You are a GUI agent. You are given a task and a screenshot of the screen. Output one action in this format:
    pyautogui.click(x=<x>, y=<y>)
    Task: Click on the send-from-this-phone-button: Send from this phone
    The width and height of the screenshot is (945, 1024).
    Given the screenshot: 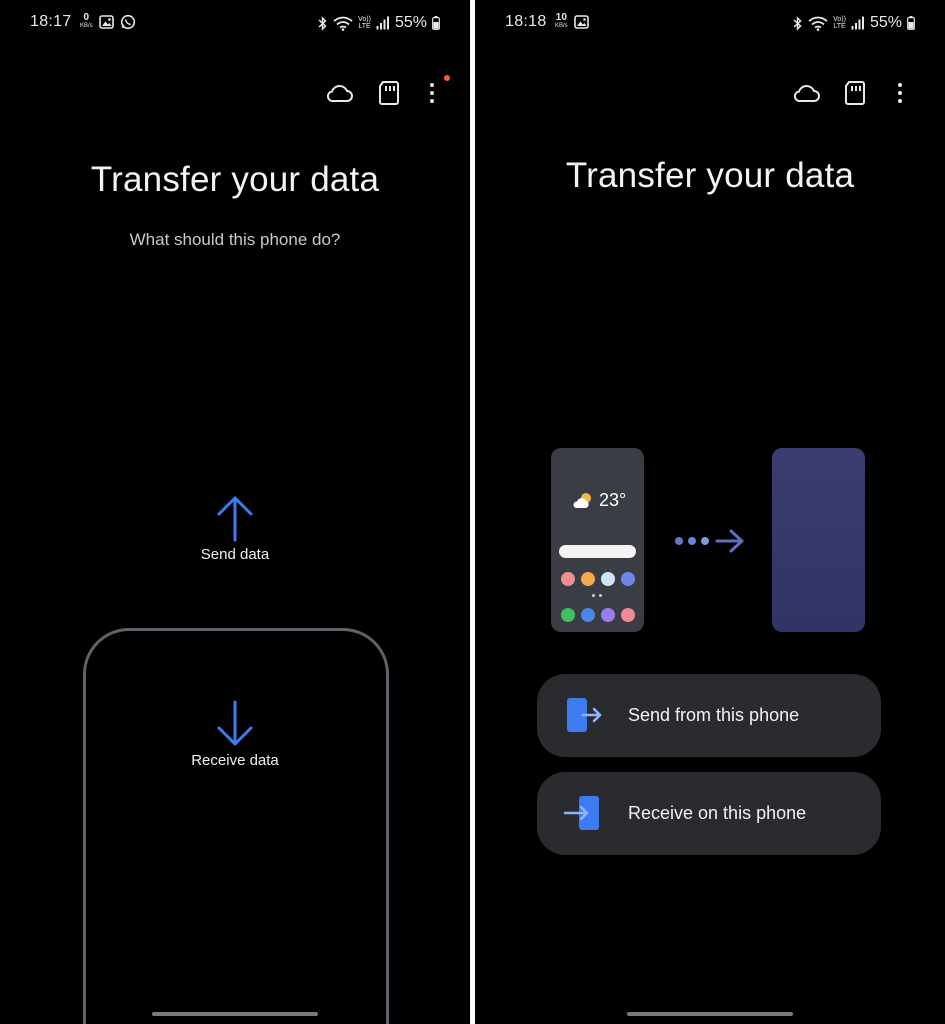 What is the action you would take?
    pyautogui.click(x=709, y=715)
    